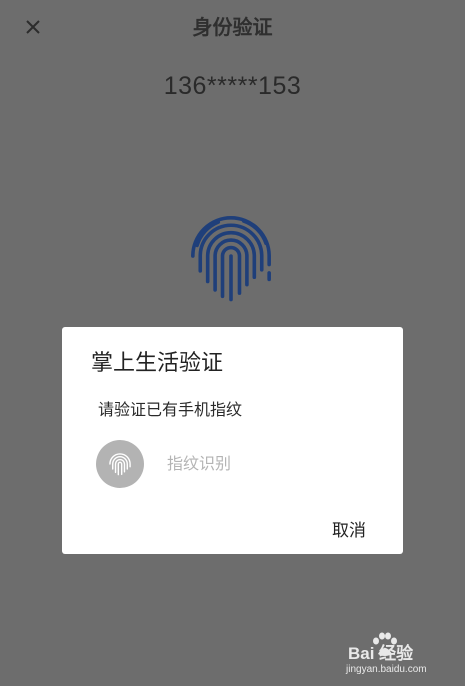 This screenshot has width=465, height=686. I want to click on masked-phone-number: 136*****153, so click(232, 86).